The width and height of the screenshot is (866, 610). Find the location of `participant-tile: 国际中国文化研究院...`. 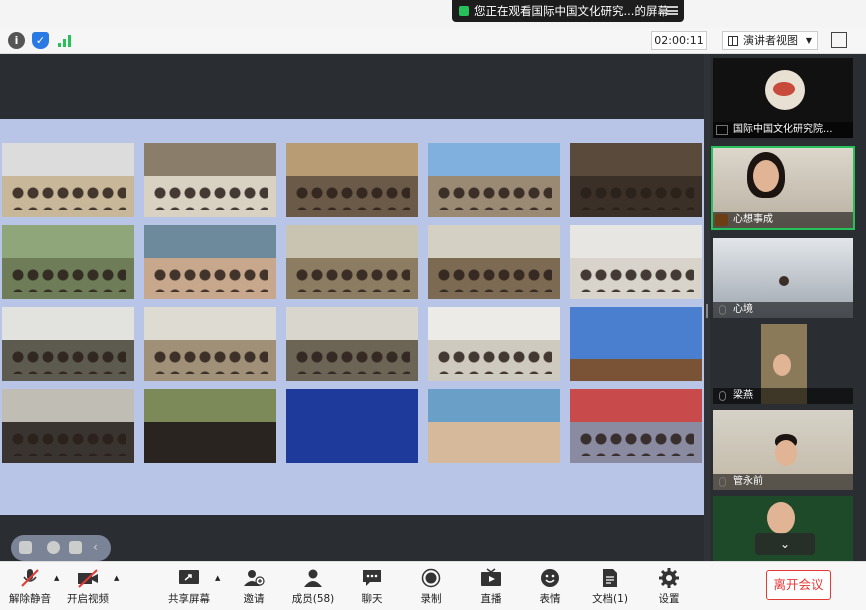

participant-tile: 国际中国文化研究院... is located at coordinates (783, 98).